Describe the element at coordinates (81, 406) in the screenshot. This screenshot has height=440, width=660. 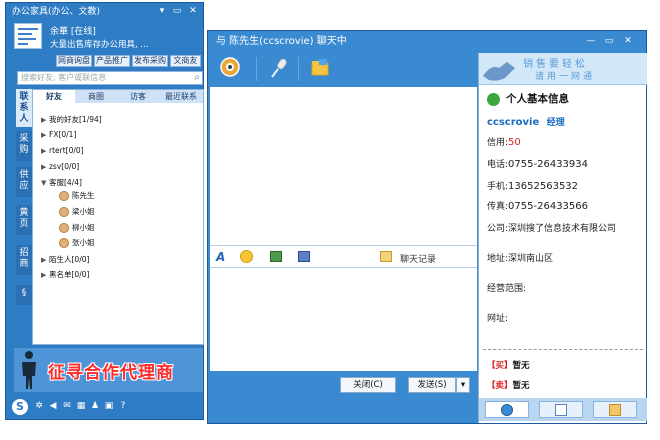
I see `apps-icon: ▦` at that location.